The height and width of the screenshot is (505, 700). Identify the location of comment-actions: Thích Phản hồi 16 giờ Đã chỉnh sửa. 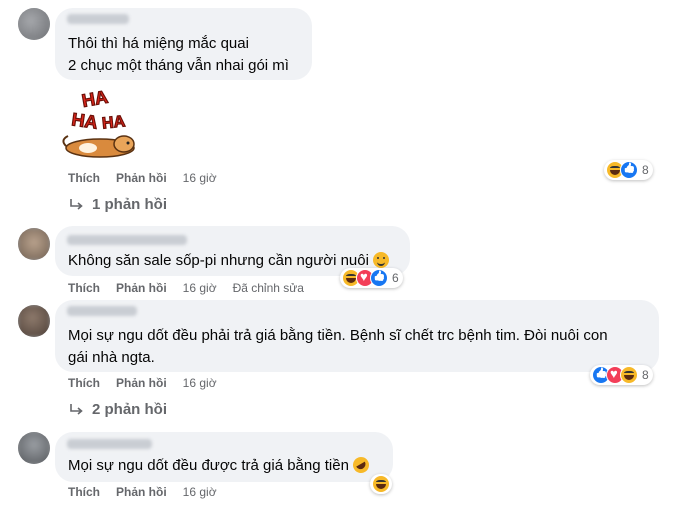
(186, 288).